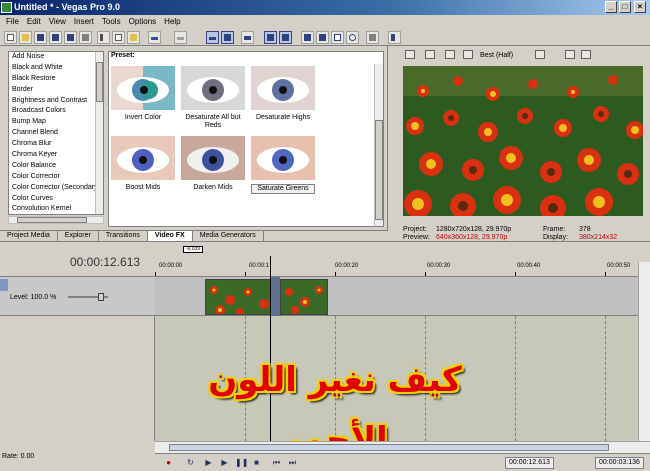 Image resolution: width=650 pixels, height=471 pixels. Describe the element at coordinates (337, 37) in the screenshot. I see `selection-edit-tool-icon` at that location.